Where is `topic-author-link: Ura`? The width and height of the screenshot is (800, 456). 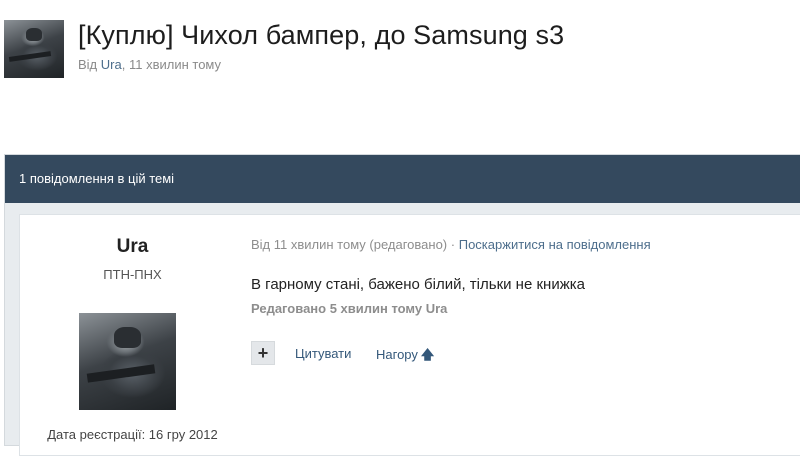
topic-author-link: Ura is located at coordinates (111, 64).